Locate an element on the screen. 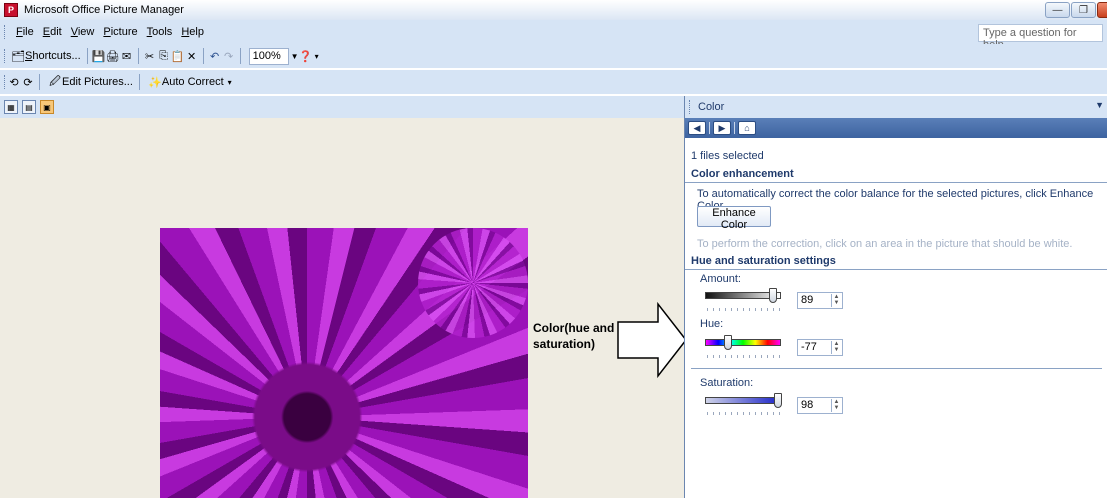 Image resolution: width=1107 pixels, height=498 pixels. copy-icon: ⎘ is located at coordinates (164, 56).